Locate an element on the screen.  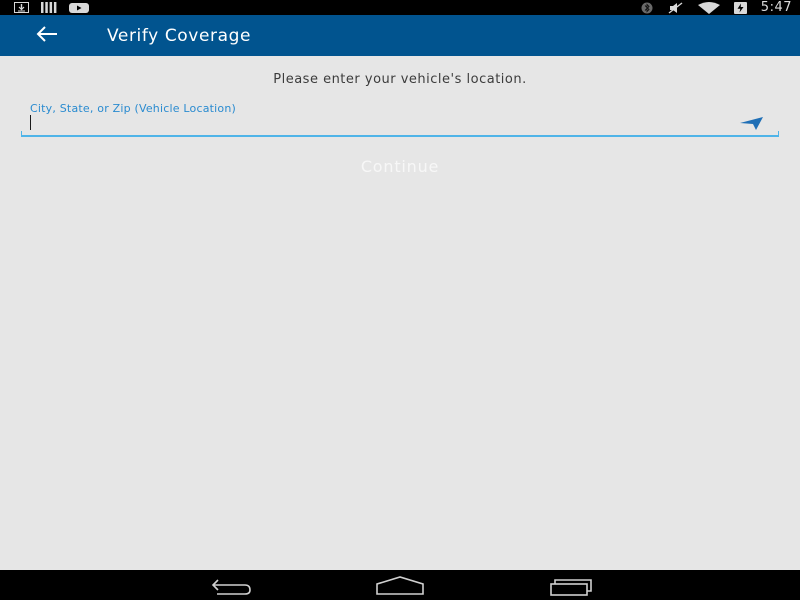
location-input is located at coordinates (385, 124).